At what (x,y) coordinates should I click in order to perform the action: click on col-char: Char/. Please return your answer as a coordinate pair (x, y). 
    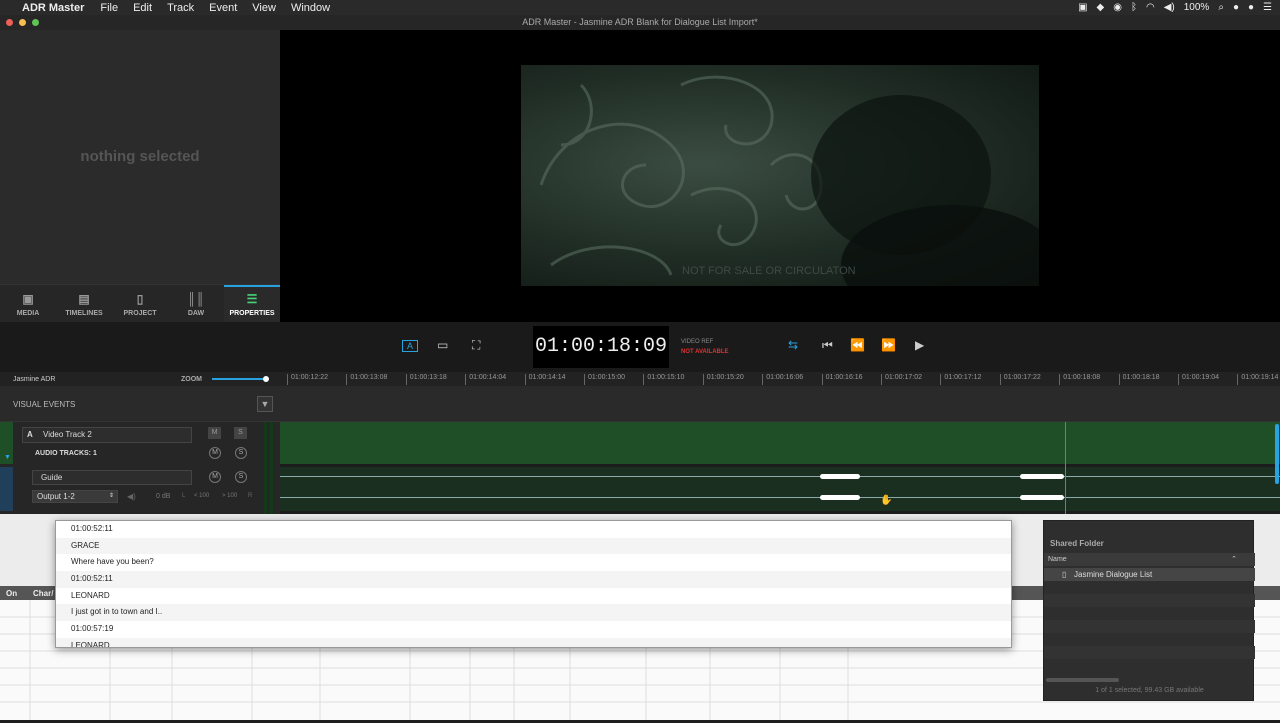
    Looking at the image, I should click on (43, 593).